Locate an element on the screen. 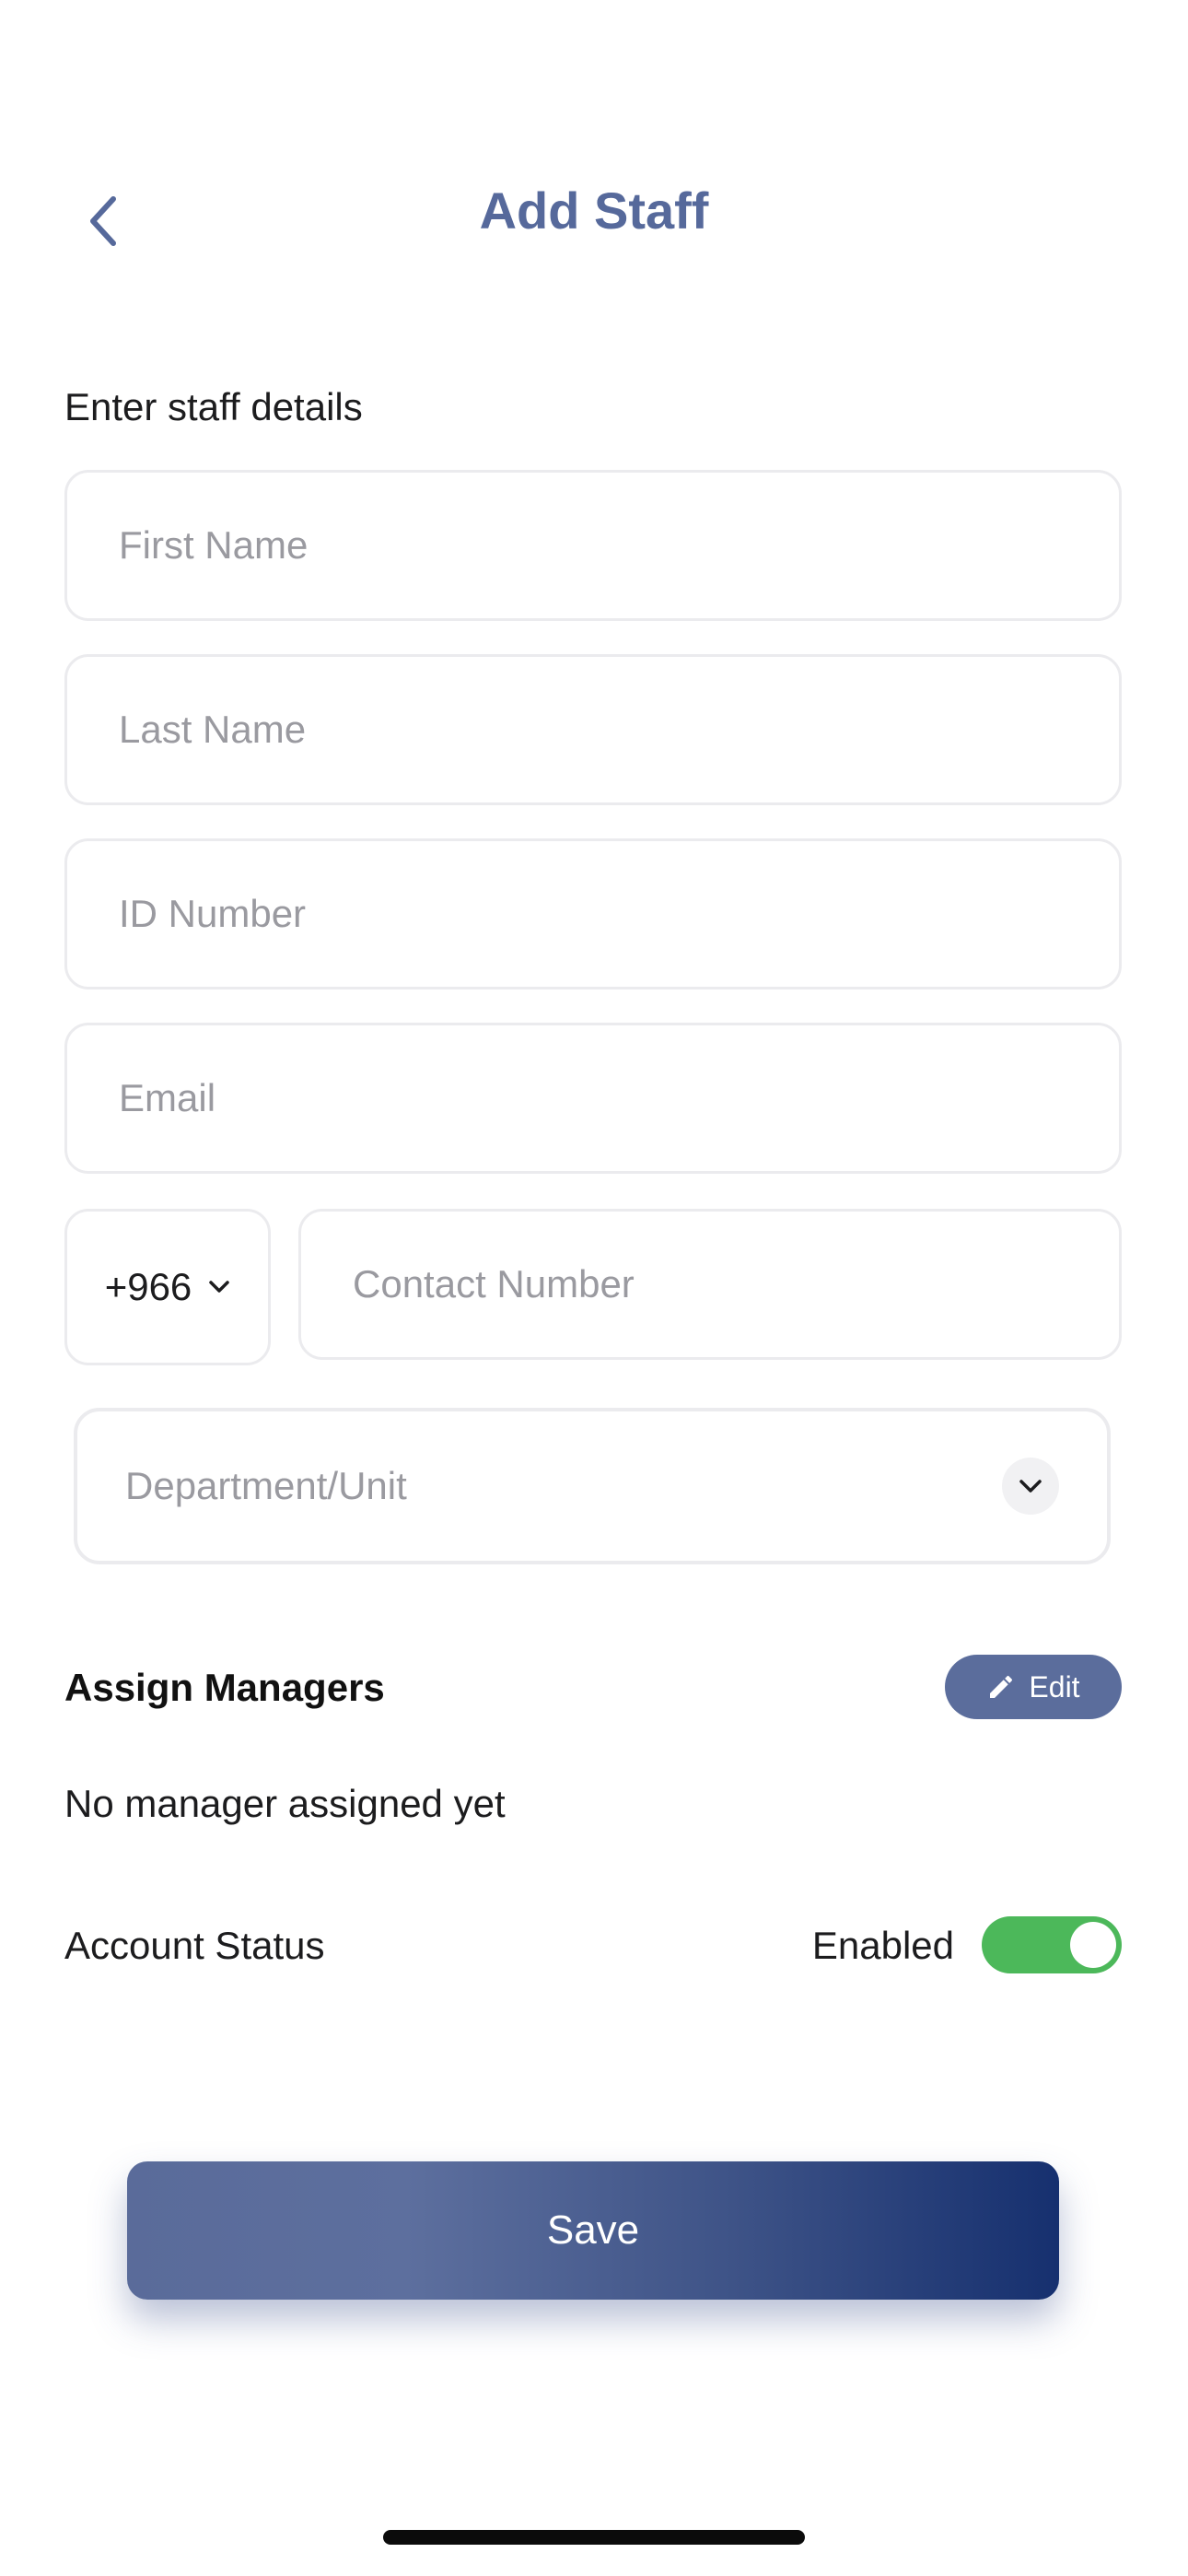  department-select: Department/Unit is located at coordinates (592, 1486).